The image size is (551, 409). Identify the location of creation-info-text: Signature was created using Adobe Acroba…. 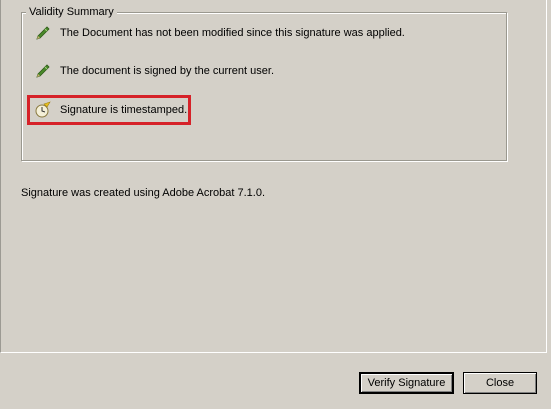
(143, 193).